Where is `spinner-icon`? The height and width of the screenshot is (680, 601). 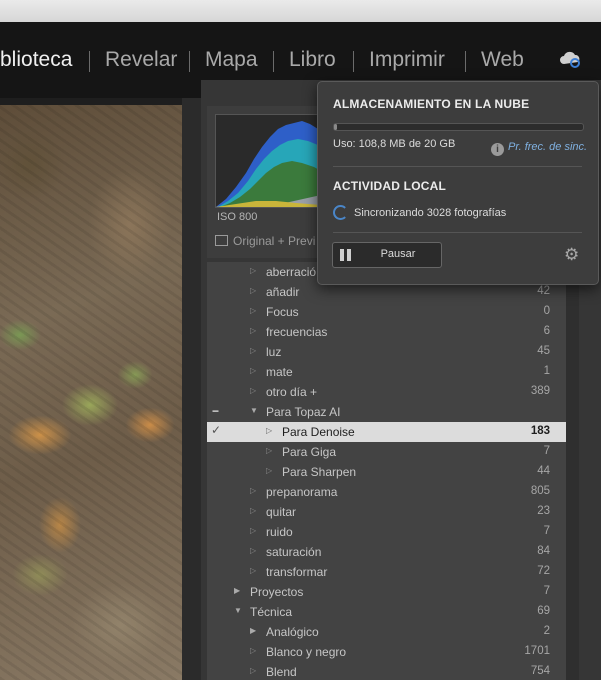
spinner-icon is located at coordinates (340, 212).